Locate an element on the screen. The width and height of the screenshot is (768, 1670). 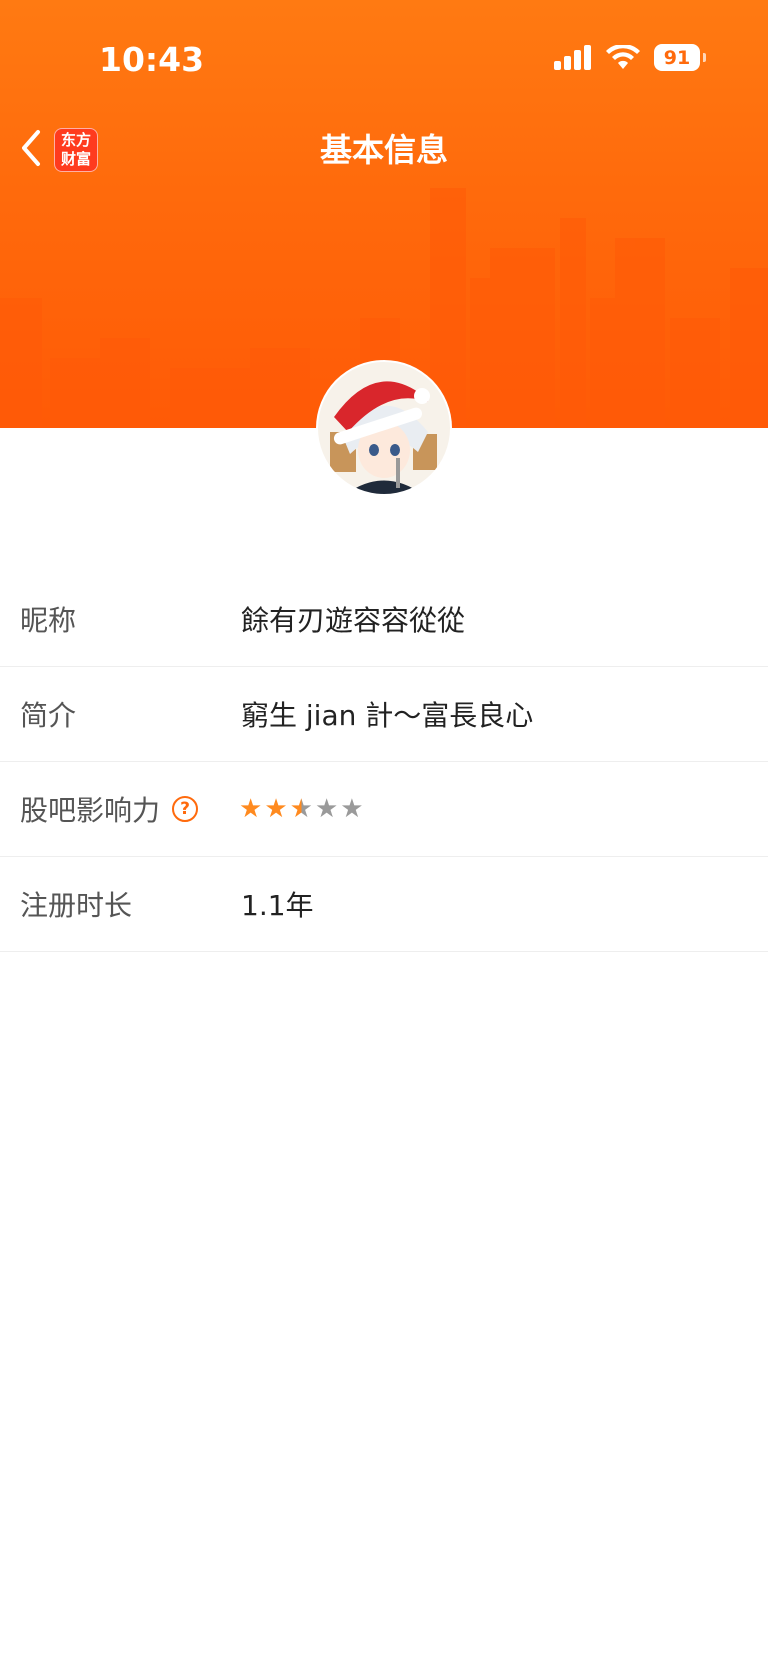
registration-value: 1.1年 is located at coordinates (277, 905).